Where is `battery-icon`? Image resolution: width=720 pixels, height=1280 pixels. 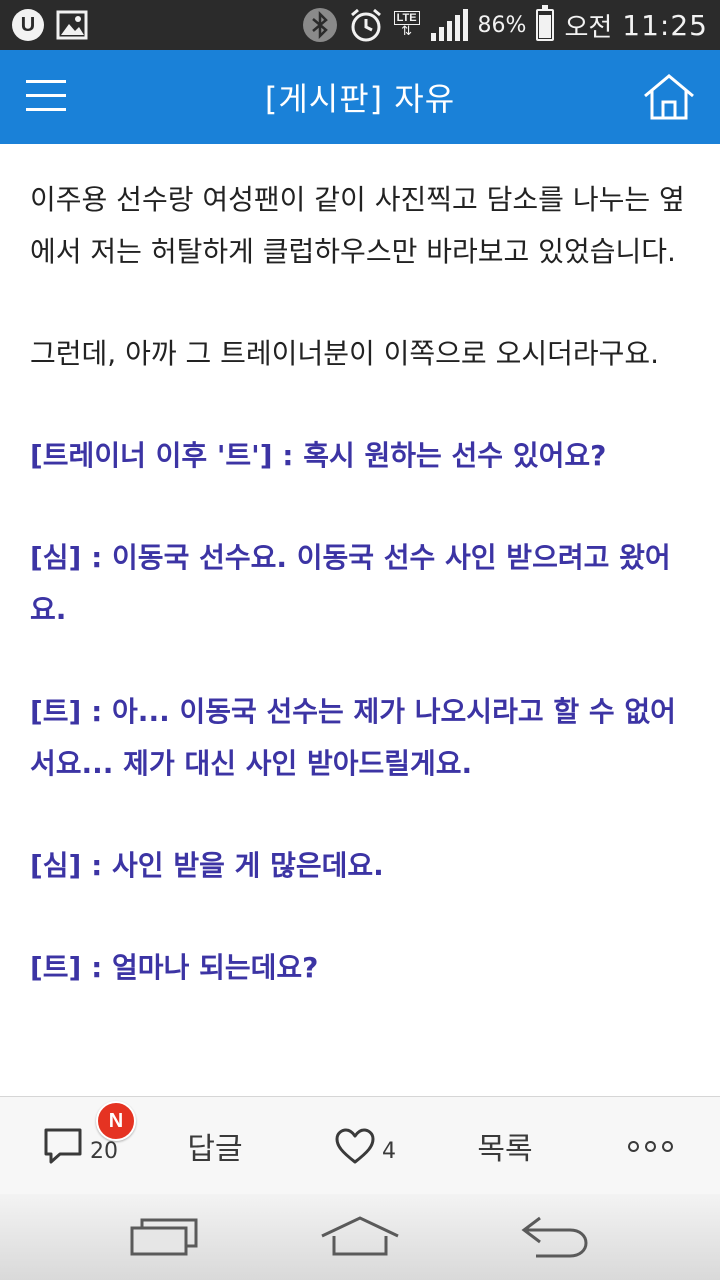
battery-icon is located at coordinates (545, 23).